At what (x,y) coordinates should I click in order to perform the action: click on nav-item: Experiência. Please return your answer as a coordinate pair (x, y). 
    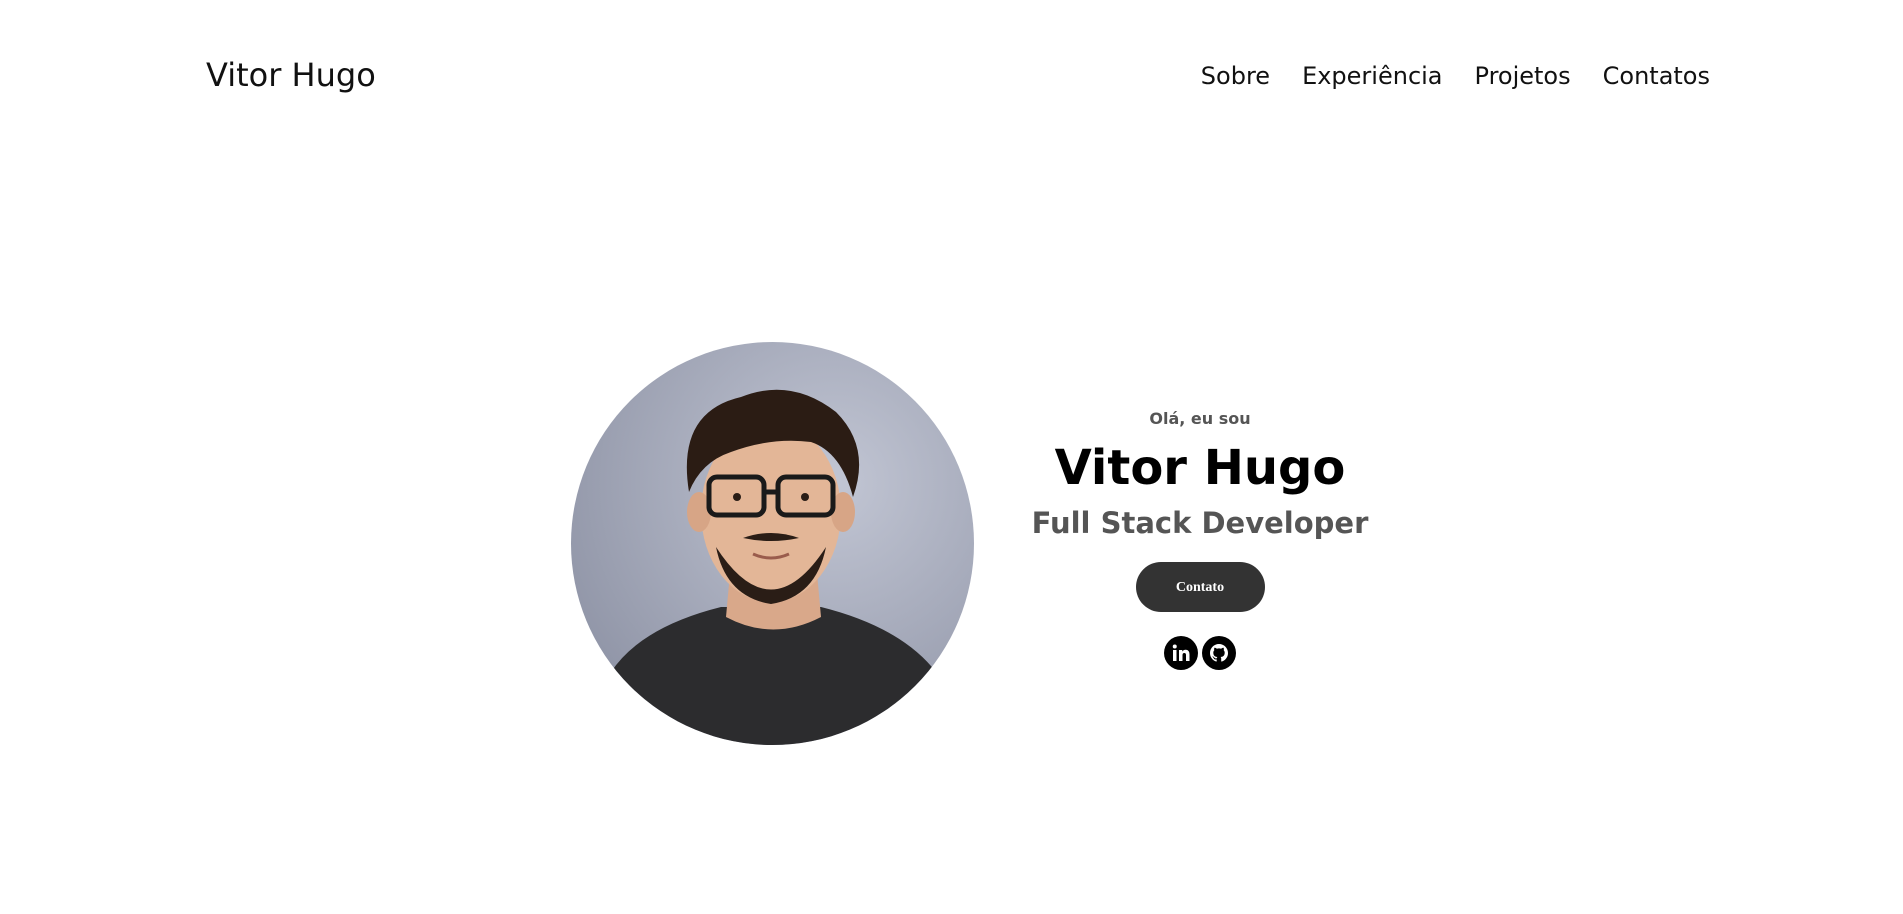
    Looking at the image, I should click on (1372, 76).